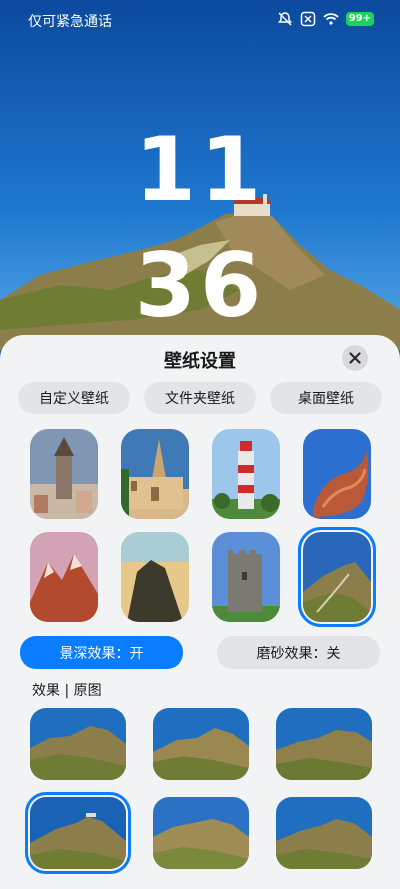 This screenshot has height=889, width=400. What do you see at coordinates (326, 398) in the screenshot?
I see `desktop-wallpaper-button: 桌面壁纸` at bounding box center [326, 398].